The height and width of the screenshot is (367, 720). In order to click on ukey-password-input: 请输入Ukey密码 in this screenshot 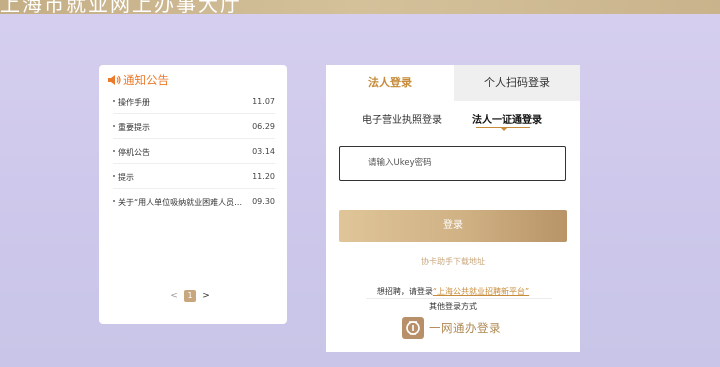, I will do `click(452, 163)`.